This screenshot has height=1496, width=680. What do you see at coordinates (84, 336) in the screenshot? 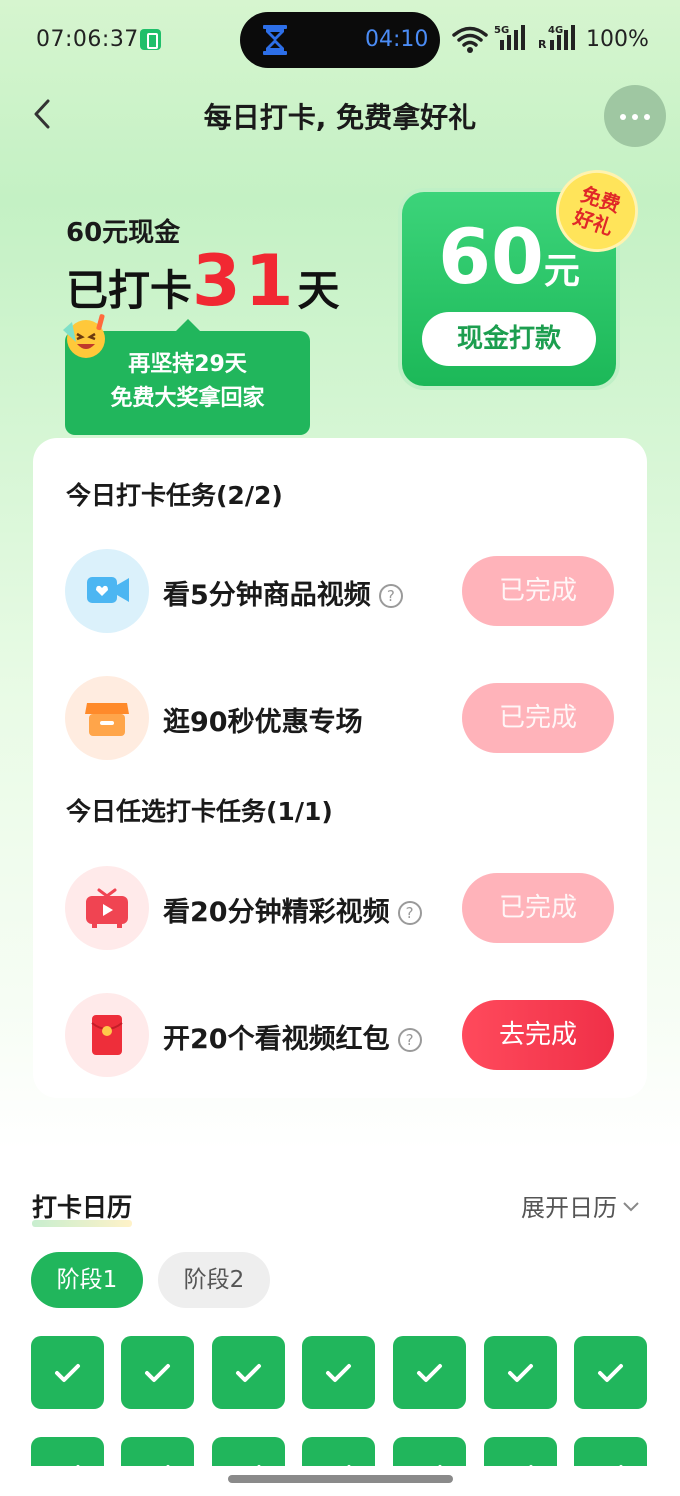
I see `happy-face-icon` at bounding box center [84, 336].